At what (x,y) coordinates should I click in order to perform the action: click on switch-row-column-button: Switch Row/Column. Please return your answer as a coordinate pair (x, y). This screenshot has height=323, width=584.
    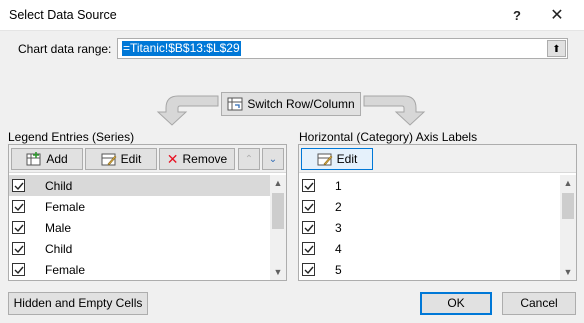
    Looking at the image, I should click on (291, 104).